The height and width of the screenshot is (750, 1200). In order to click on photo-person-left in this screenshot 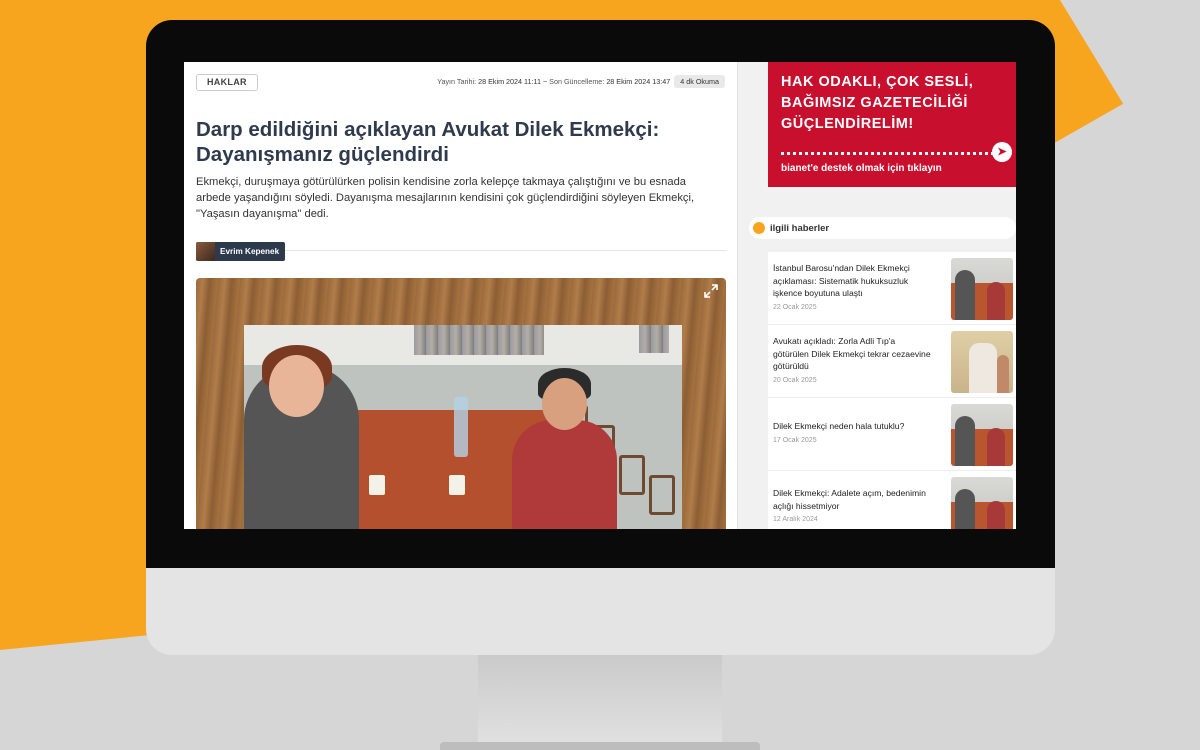, I will do `click(301, 437)`.